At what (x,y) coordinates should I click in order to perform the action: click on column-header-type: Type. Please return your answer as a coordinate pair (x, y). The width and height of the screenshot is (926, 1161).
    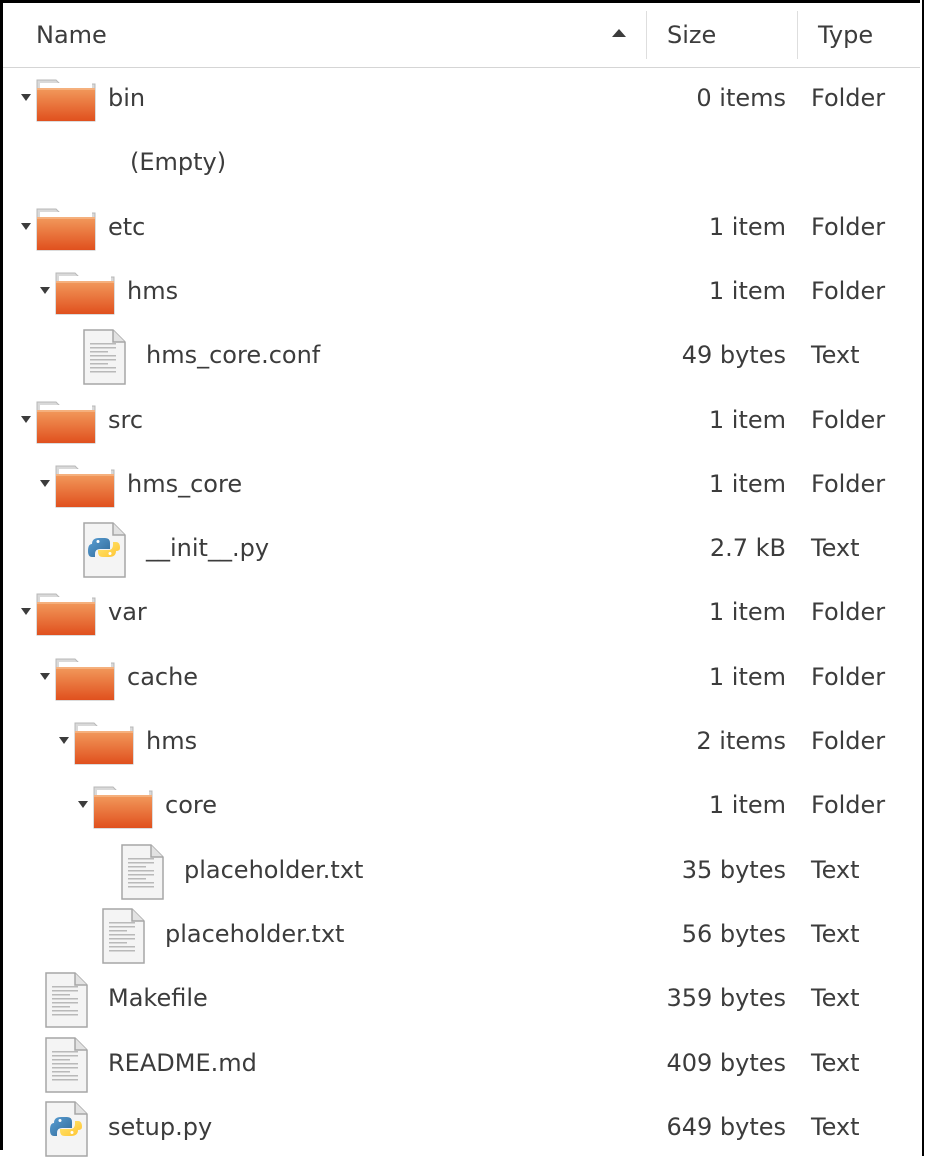
    Looking at the image, I should click on (845, 35).